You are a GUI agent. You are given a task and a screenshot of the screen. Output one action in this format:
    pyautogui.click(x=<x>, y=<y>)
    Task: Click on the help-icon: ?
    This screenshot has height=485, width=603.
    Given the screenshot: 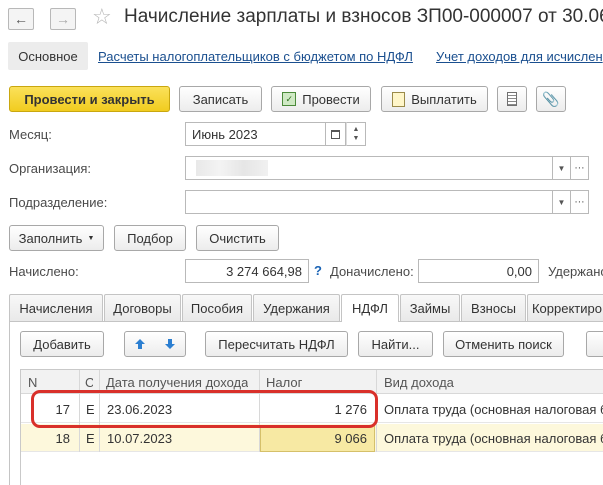 What is the action you would take?
    pyautogui.click(x=318, y=270)
    